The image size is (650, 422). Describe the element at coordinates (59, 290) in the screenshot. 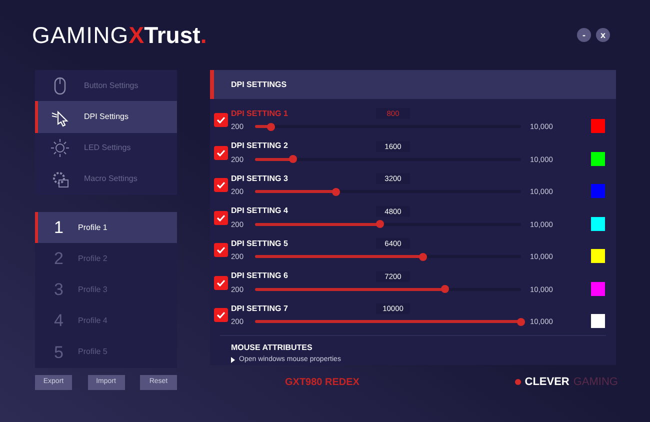

I see `profile-number: 3` at that location.